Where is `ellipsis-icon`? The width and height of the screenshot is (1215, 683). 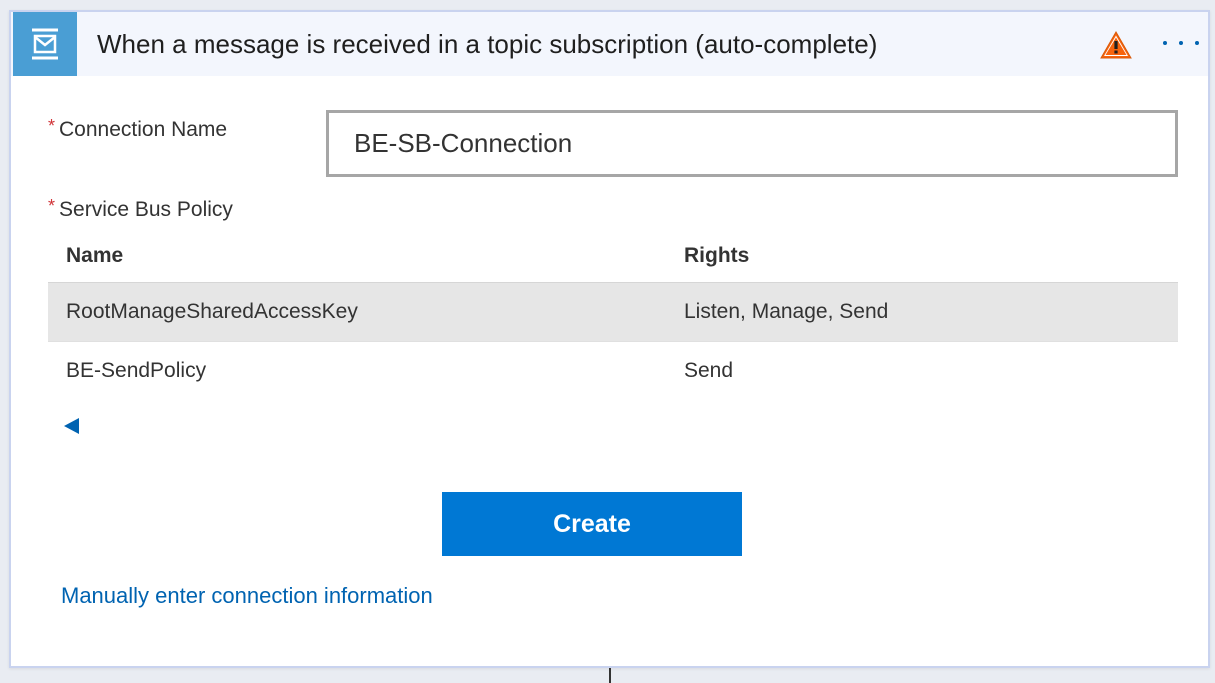 ellipsis-icon is located at coordinates (1181, 43).